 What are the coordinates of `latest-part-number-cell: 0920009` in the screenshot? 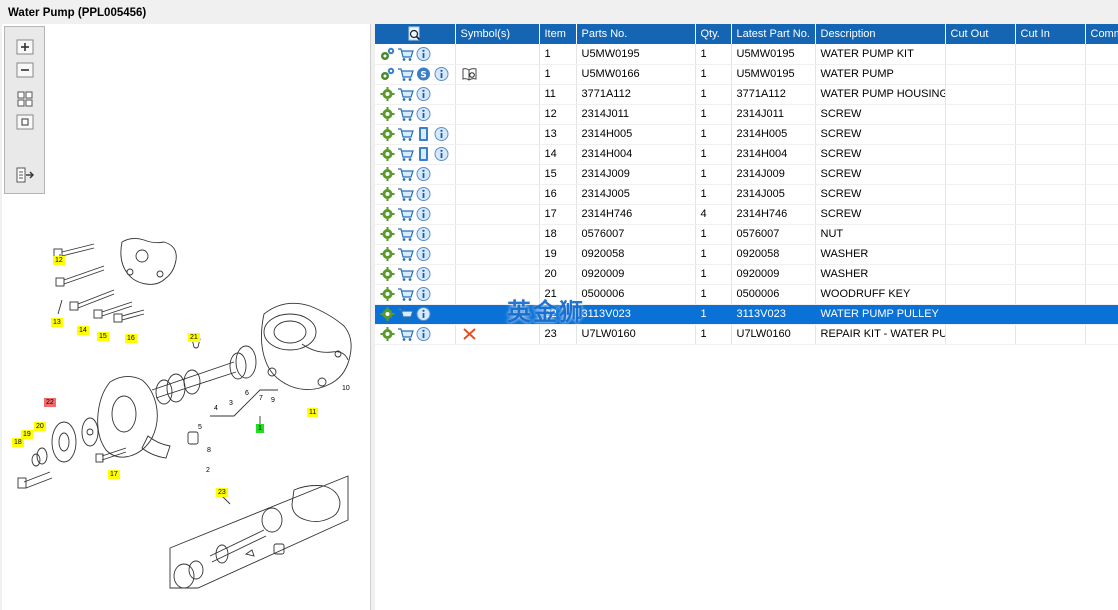 It's located at (773, 274).